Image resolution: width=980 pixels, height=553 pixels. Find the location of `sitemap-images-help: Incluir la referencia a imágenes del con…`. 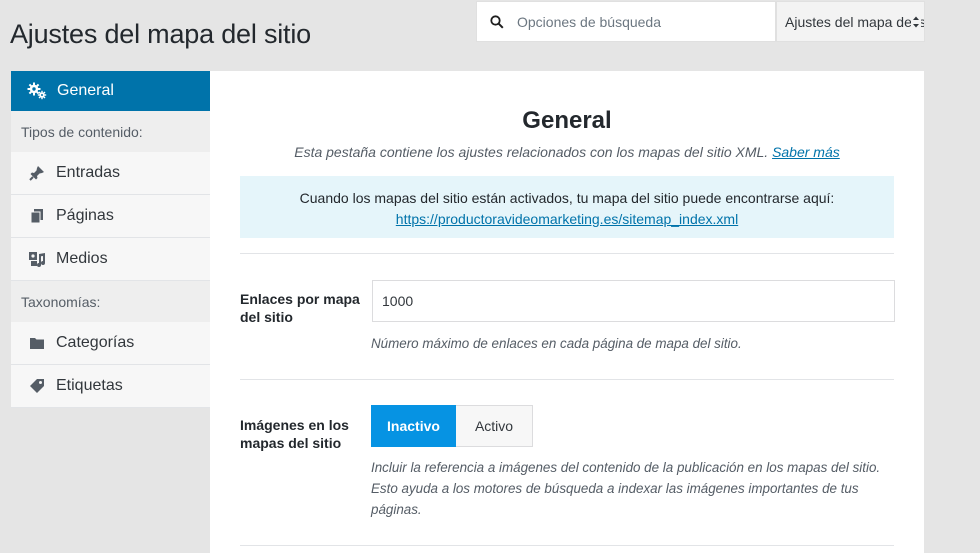

sitemap-images-help: Incluir la referencia a imágenes del con… is located at coordinates (626, 488).